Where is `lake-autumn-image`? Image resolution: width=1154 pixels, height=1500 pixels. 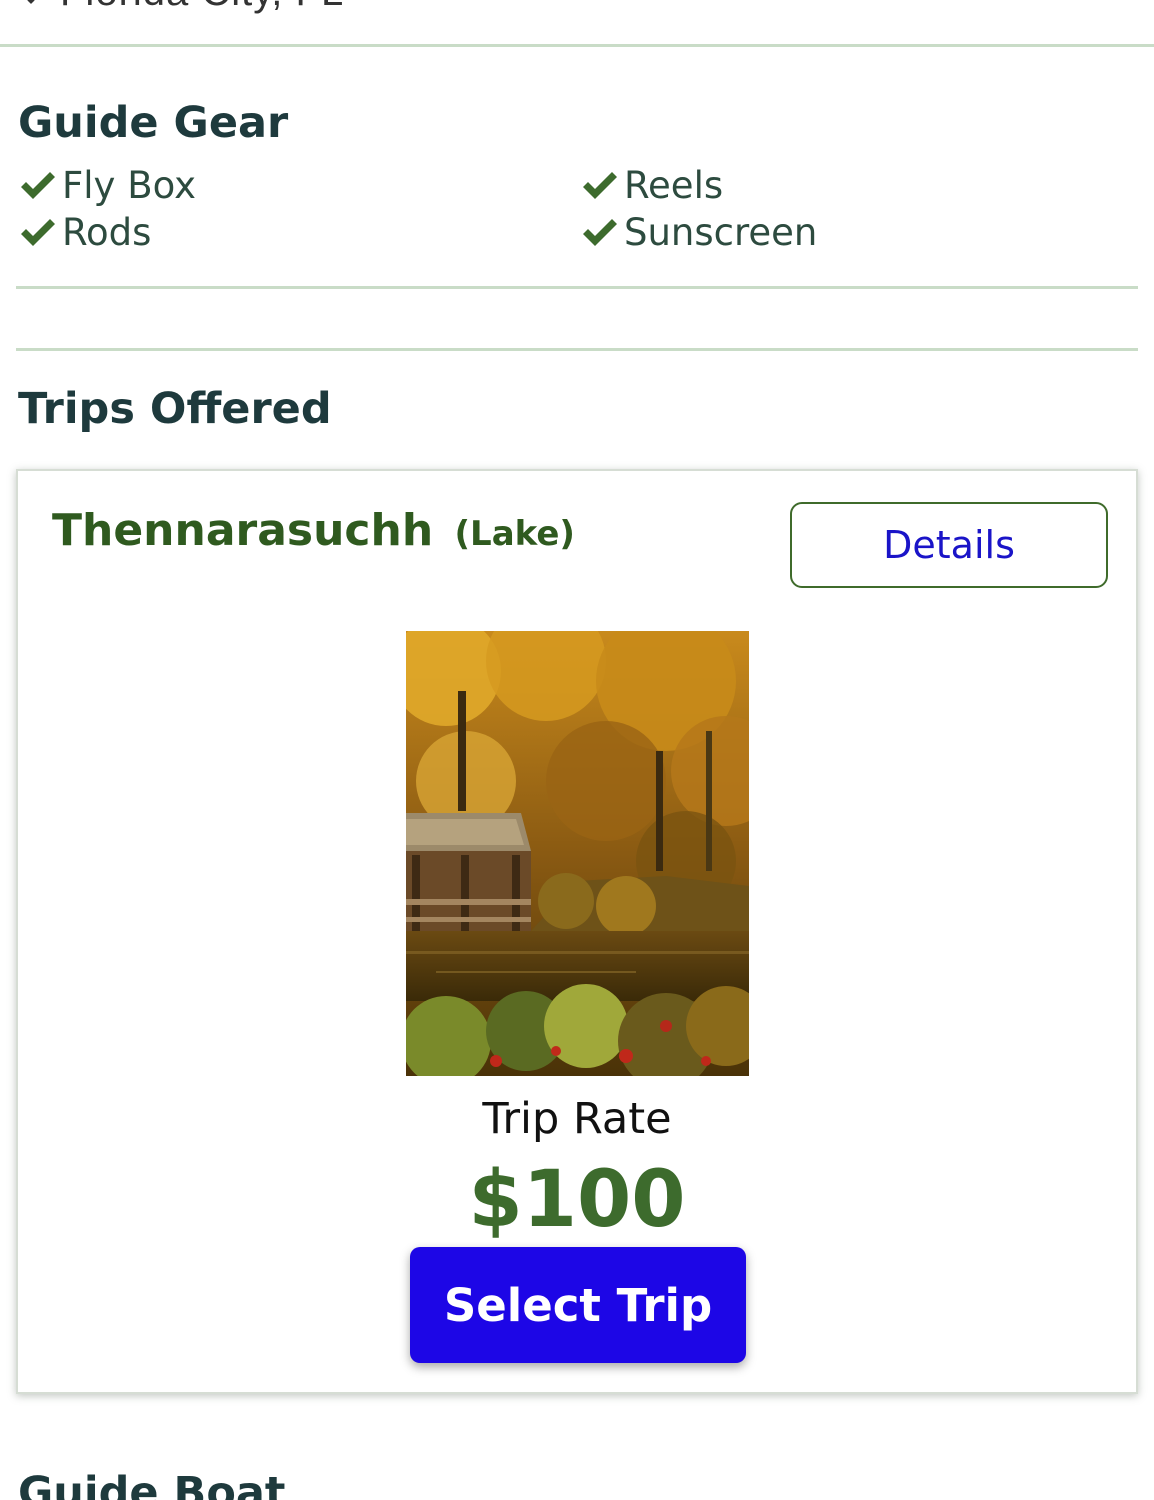 lake-autumn-image is located at coordinates (577, 853).